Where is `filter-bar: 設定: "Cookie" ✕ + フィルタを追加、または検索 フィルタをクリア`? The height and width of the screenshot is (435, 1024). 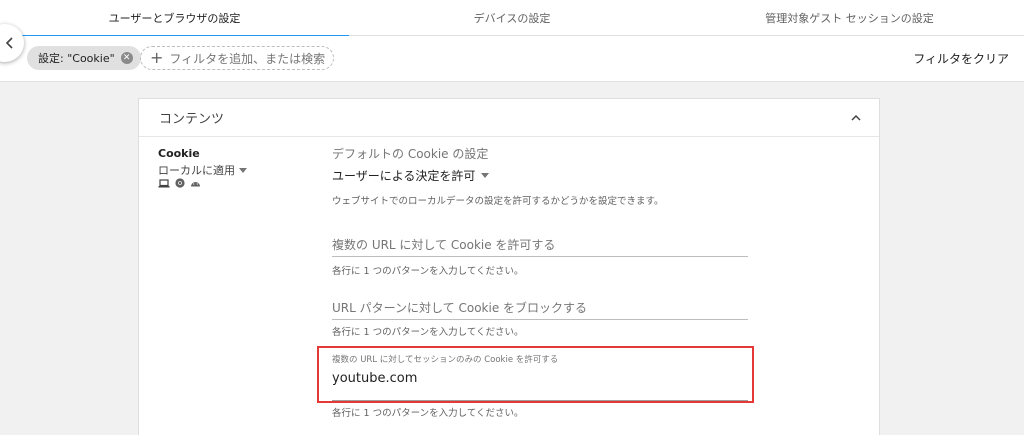 filter-bar: 設定: "Cookie" ✕ + フィルタを追加、または検索 フィルタをクリア is located at coordinates (512, 59).